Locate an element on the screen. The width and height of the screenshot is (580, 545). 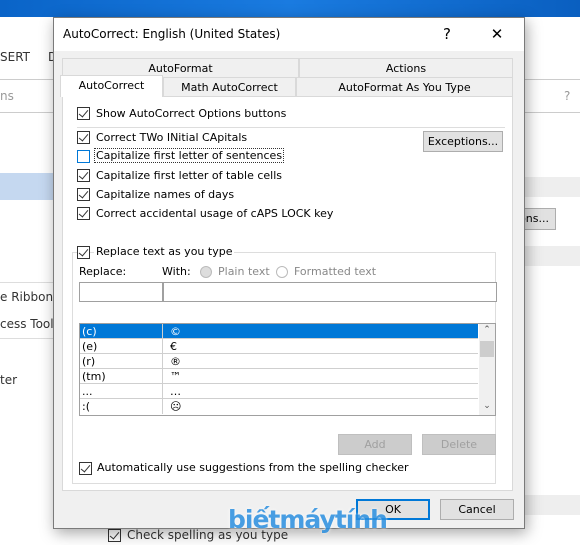
entry-replace: (c) is located at coordinates (89, 331).